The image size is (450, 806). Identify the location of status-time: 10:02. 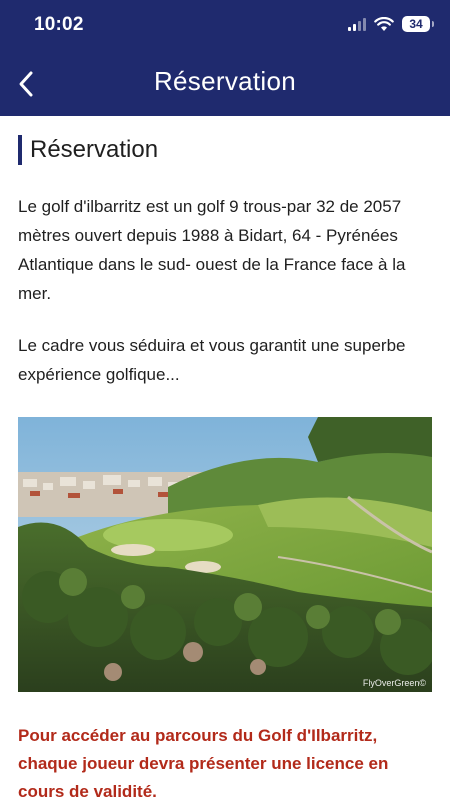
(59, 24).